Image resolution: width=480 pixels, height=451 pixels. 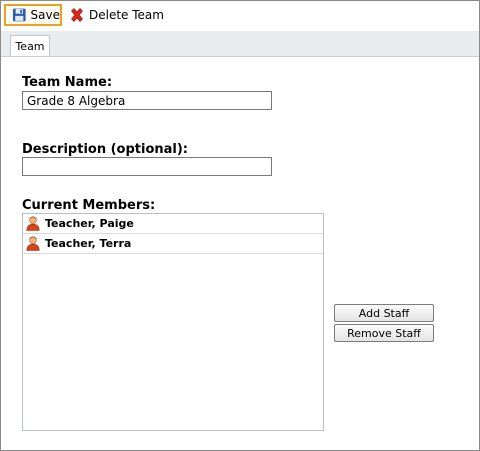 What do you see at coordinates (88, 243) in the screenshot?
I see `member-name: Teacher, Terra` at bounding box center [88, 243].